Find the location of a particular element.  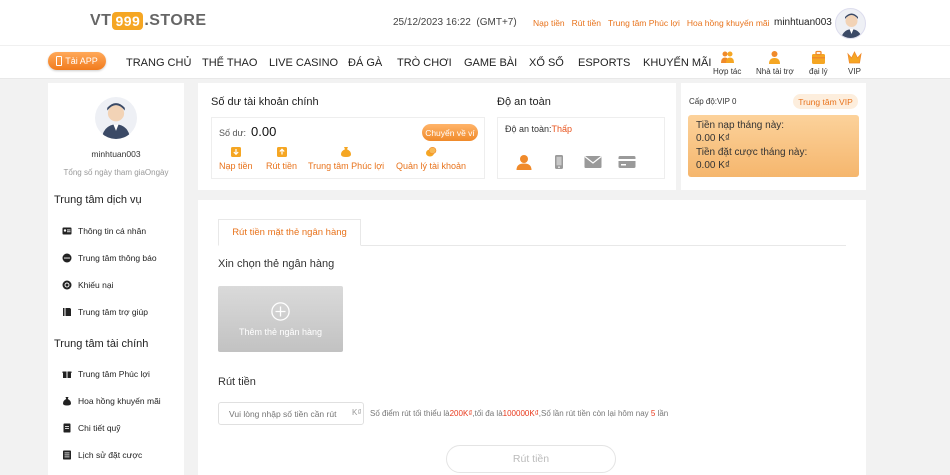

vip-bet-value: 0.00 K₫ is located at coordinates (713, 165).